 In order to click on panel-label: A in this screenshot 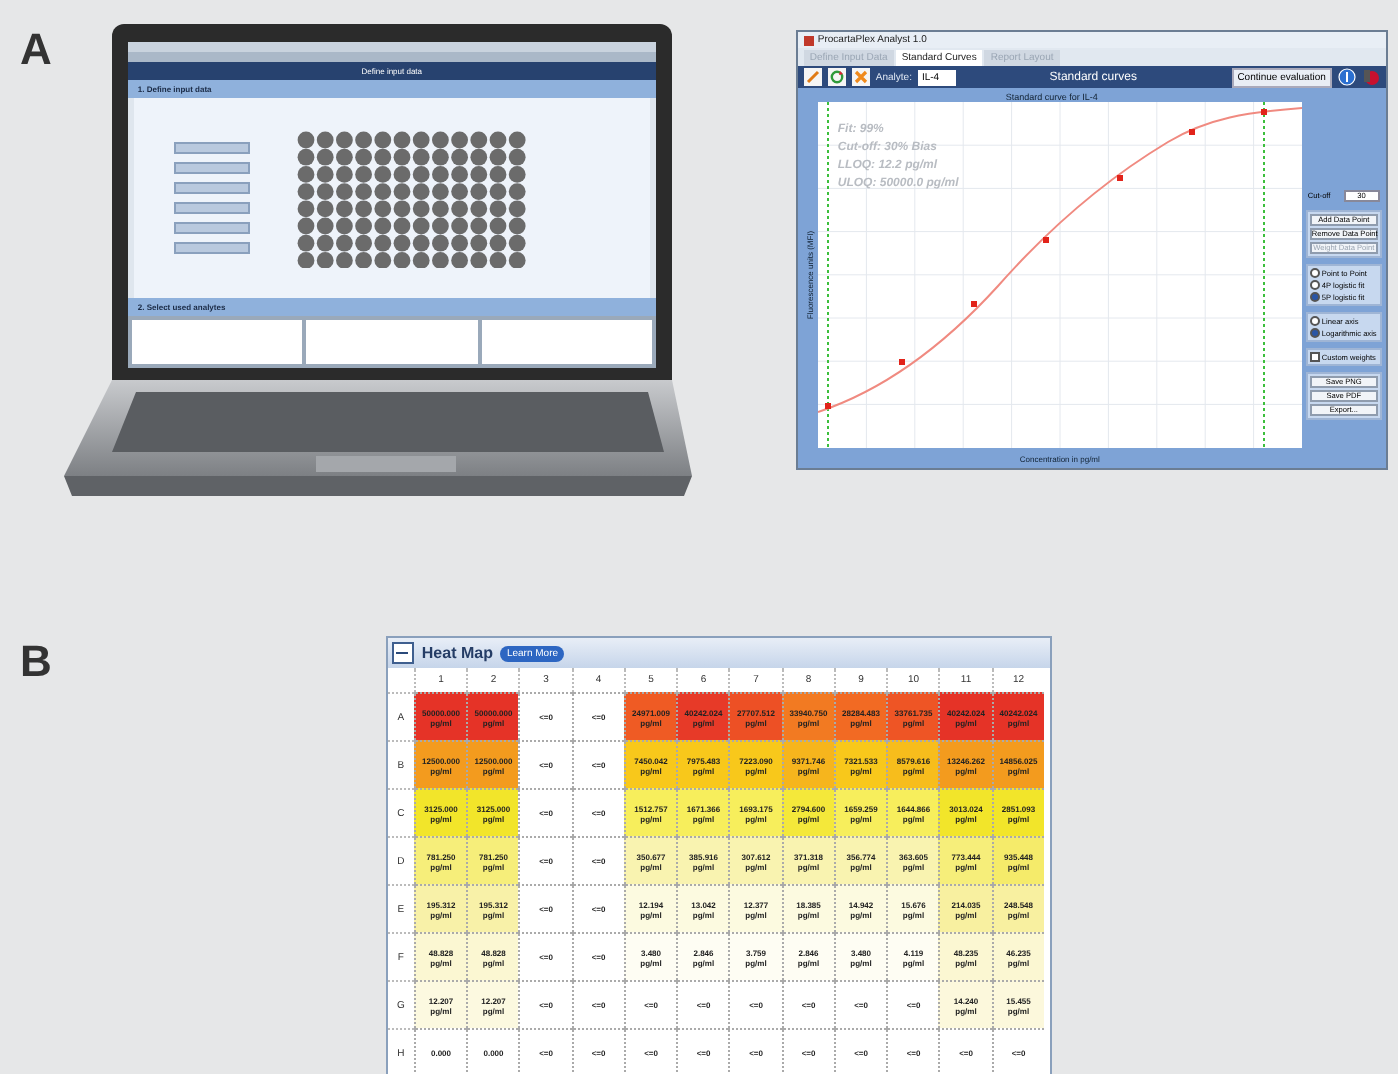, I will do `click(36, 49)`.